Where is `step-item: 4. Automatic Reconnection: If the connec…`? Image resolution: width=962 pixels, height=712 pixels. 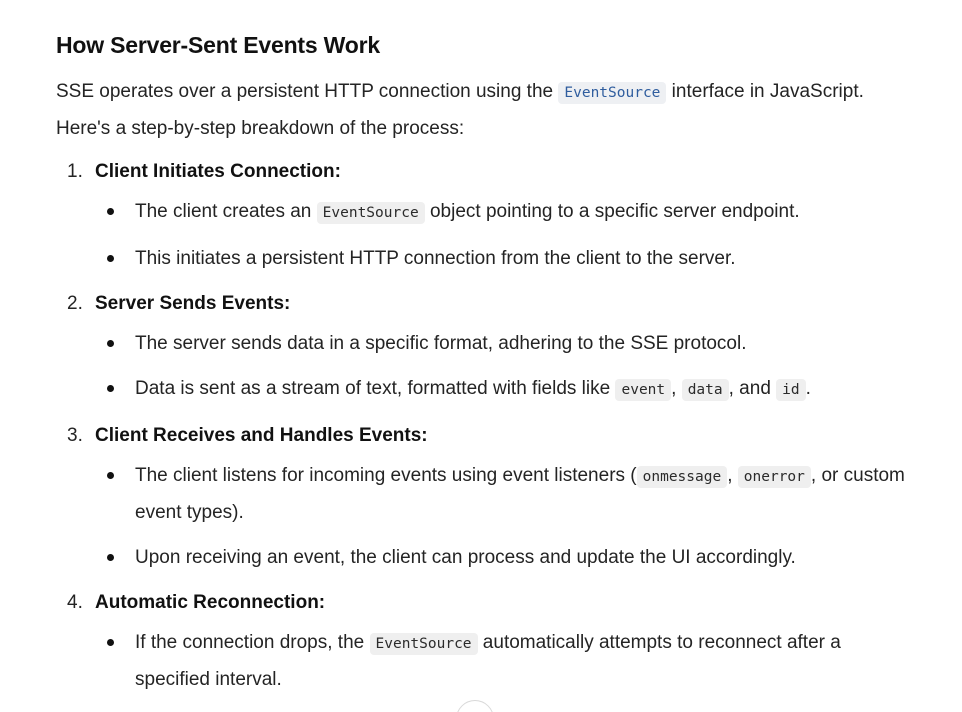
step-item: 4. Automatic Reconnection: If the connec… is located at coordinates (481, 641).